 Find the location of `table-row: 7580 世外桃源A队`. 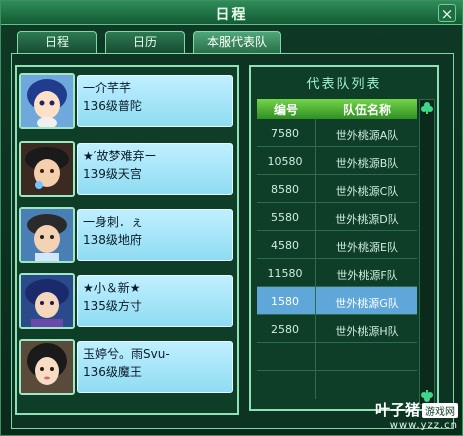

table-row: 7580 世外桃源A队 is located at coordinates (337, 133).